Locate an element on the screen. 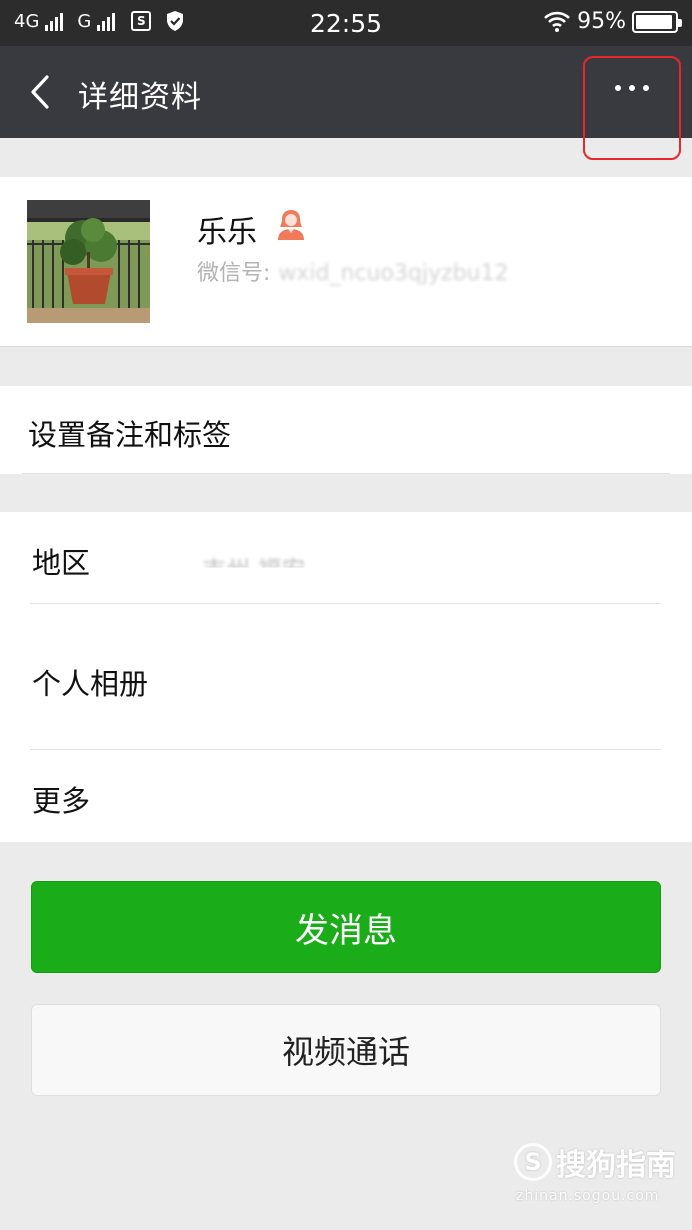 This screenshot has height=1230, width=692. remark-tags-label: 设置备注和标签 is located at coordinates (130, 435).